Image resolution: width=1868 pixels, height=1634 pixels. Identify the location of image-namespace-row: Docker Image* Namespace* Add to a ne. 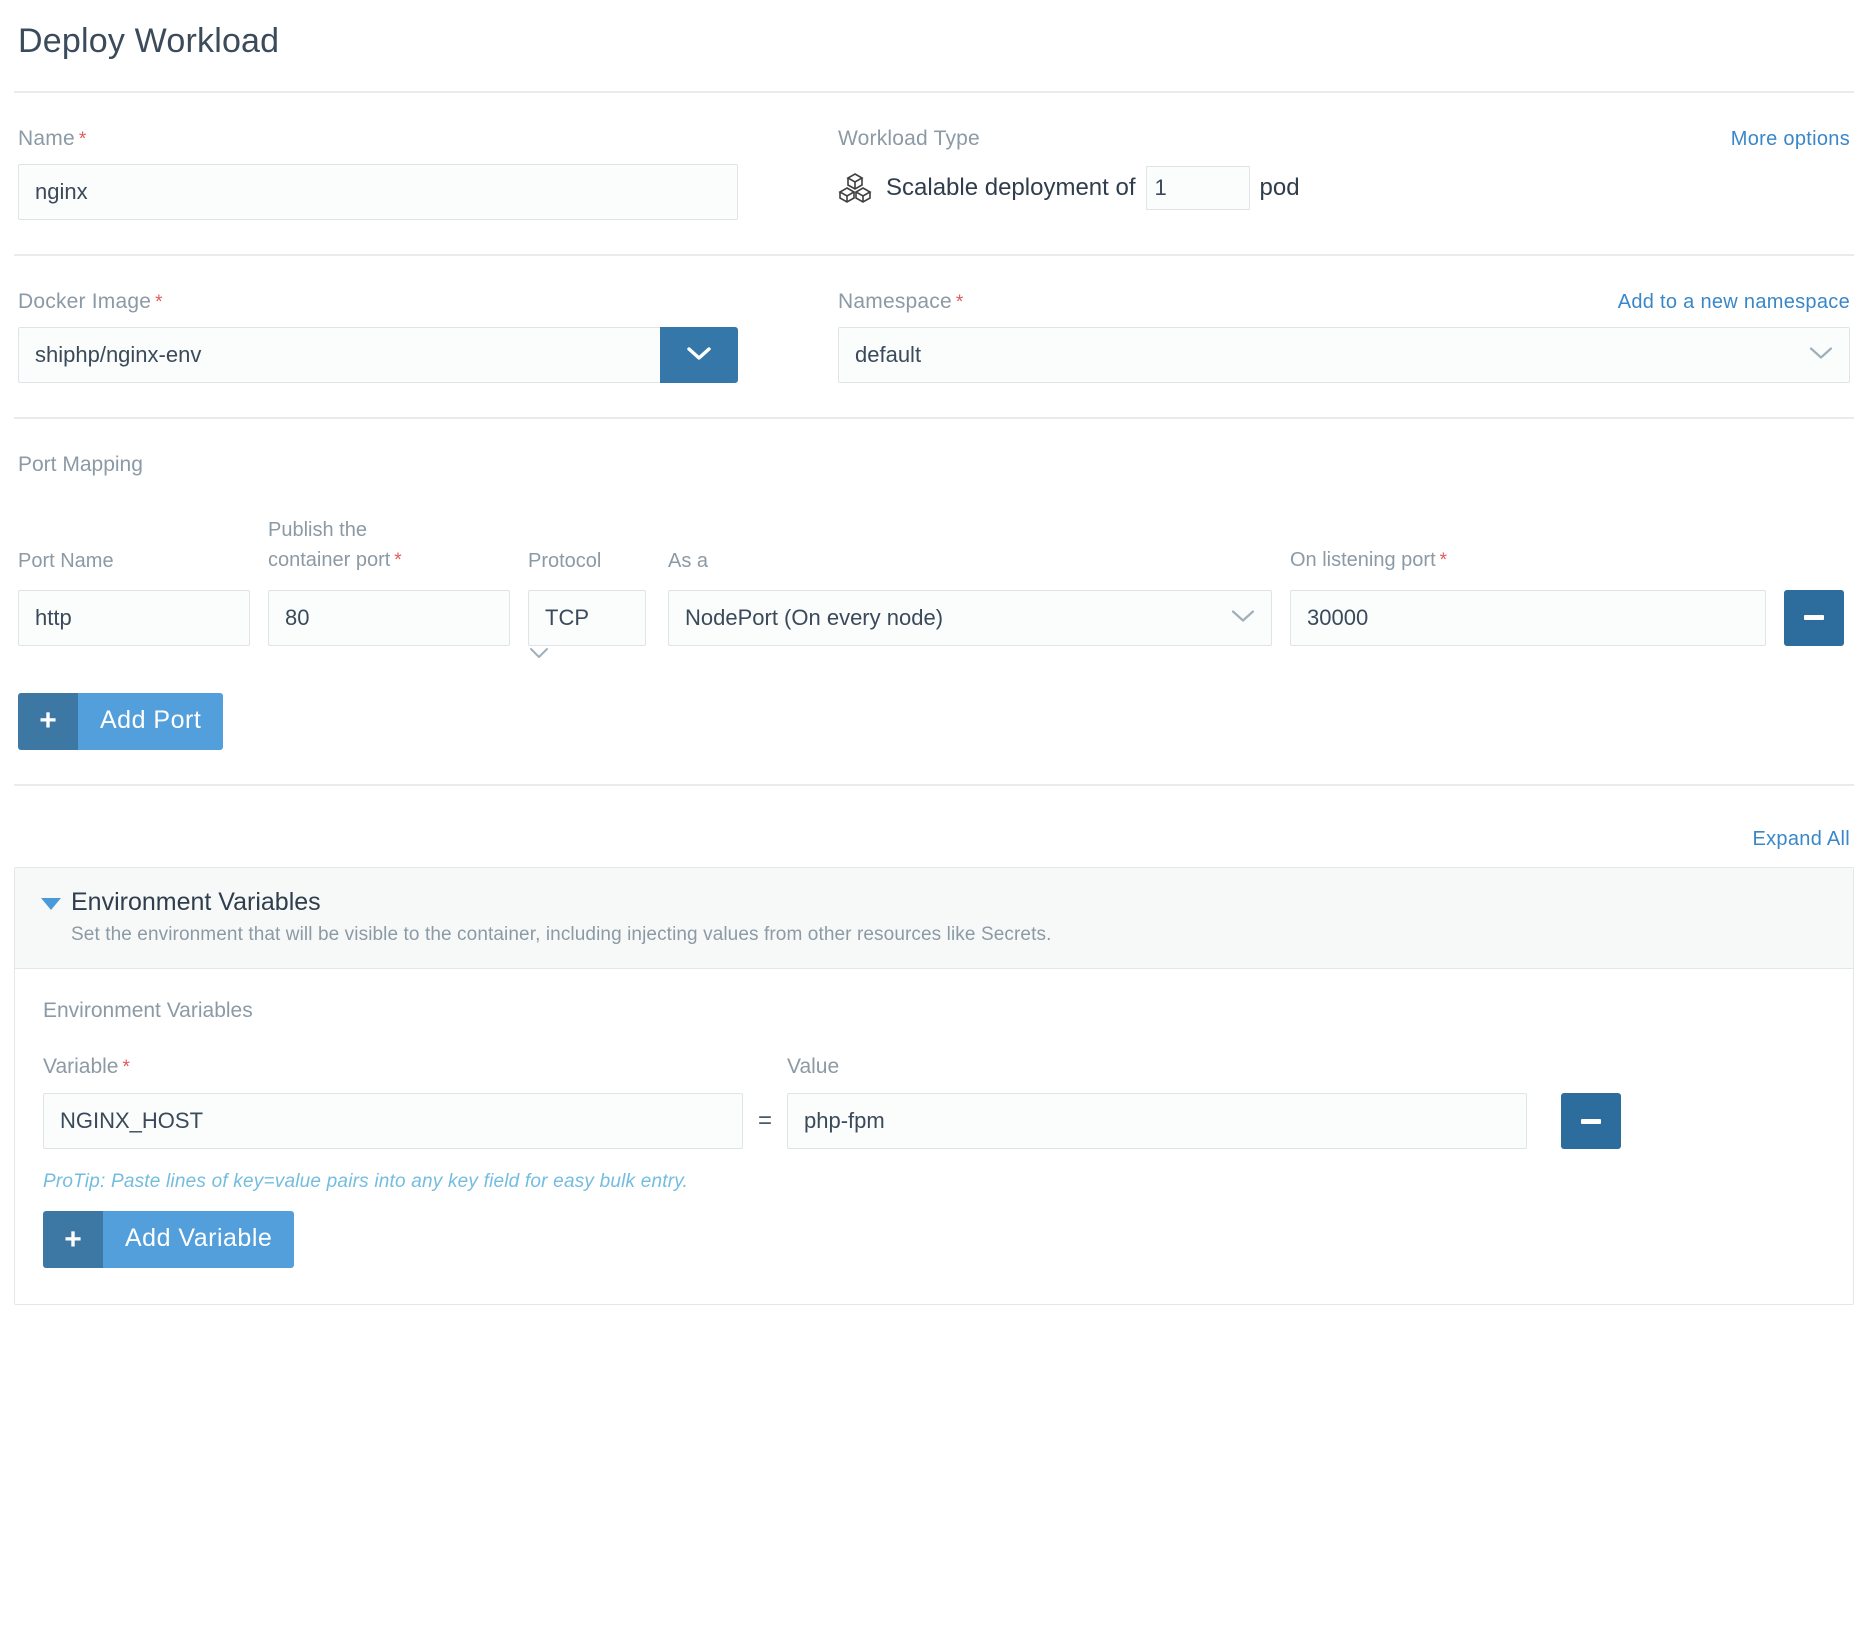
(934, 336).